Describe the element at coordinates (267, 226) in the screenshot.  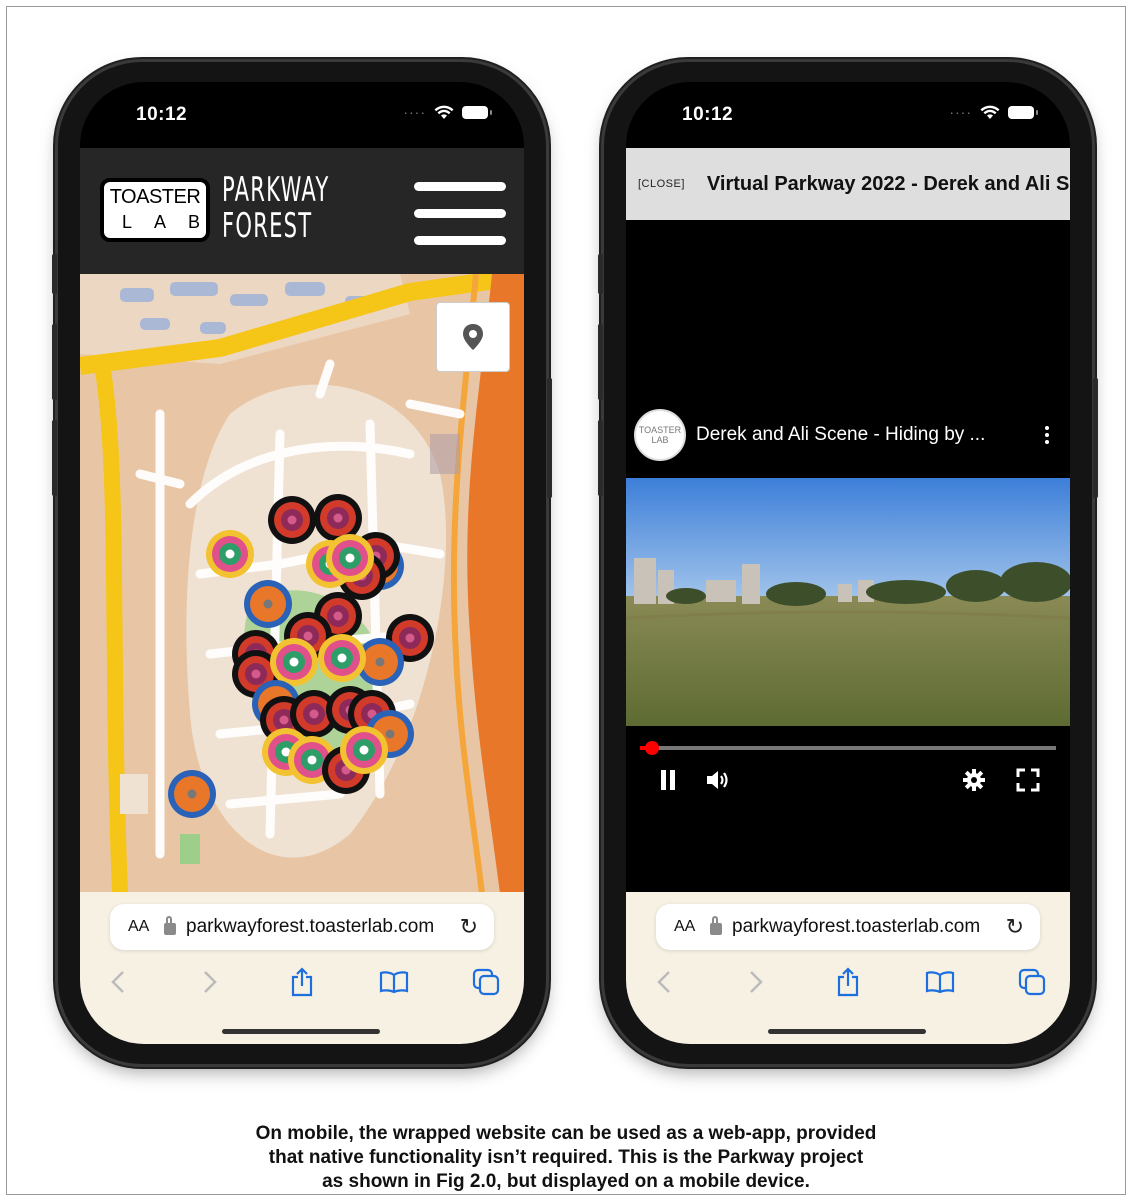
I see `logo-parkway-line2: FOREST` at that location.